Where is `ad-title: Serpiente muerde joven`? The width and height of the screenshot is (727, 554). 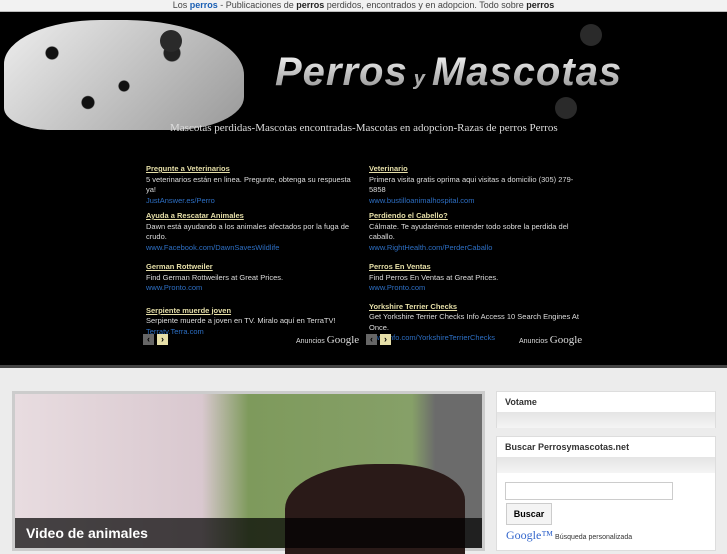
ad-title: Serpiente muerde joven is located at coordinates (253, 311).